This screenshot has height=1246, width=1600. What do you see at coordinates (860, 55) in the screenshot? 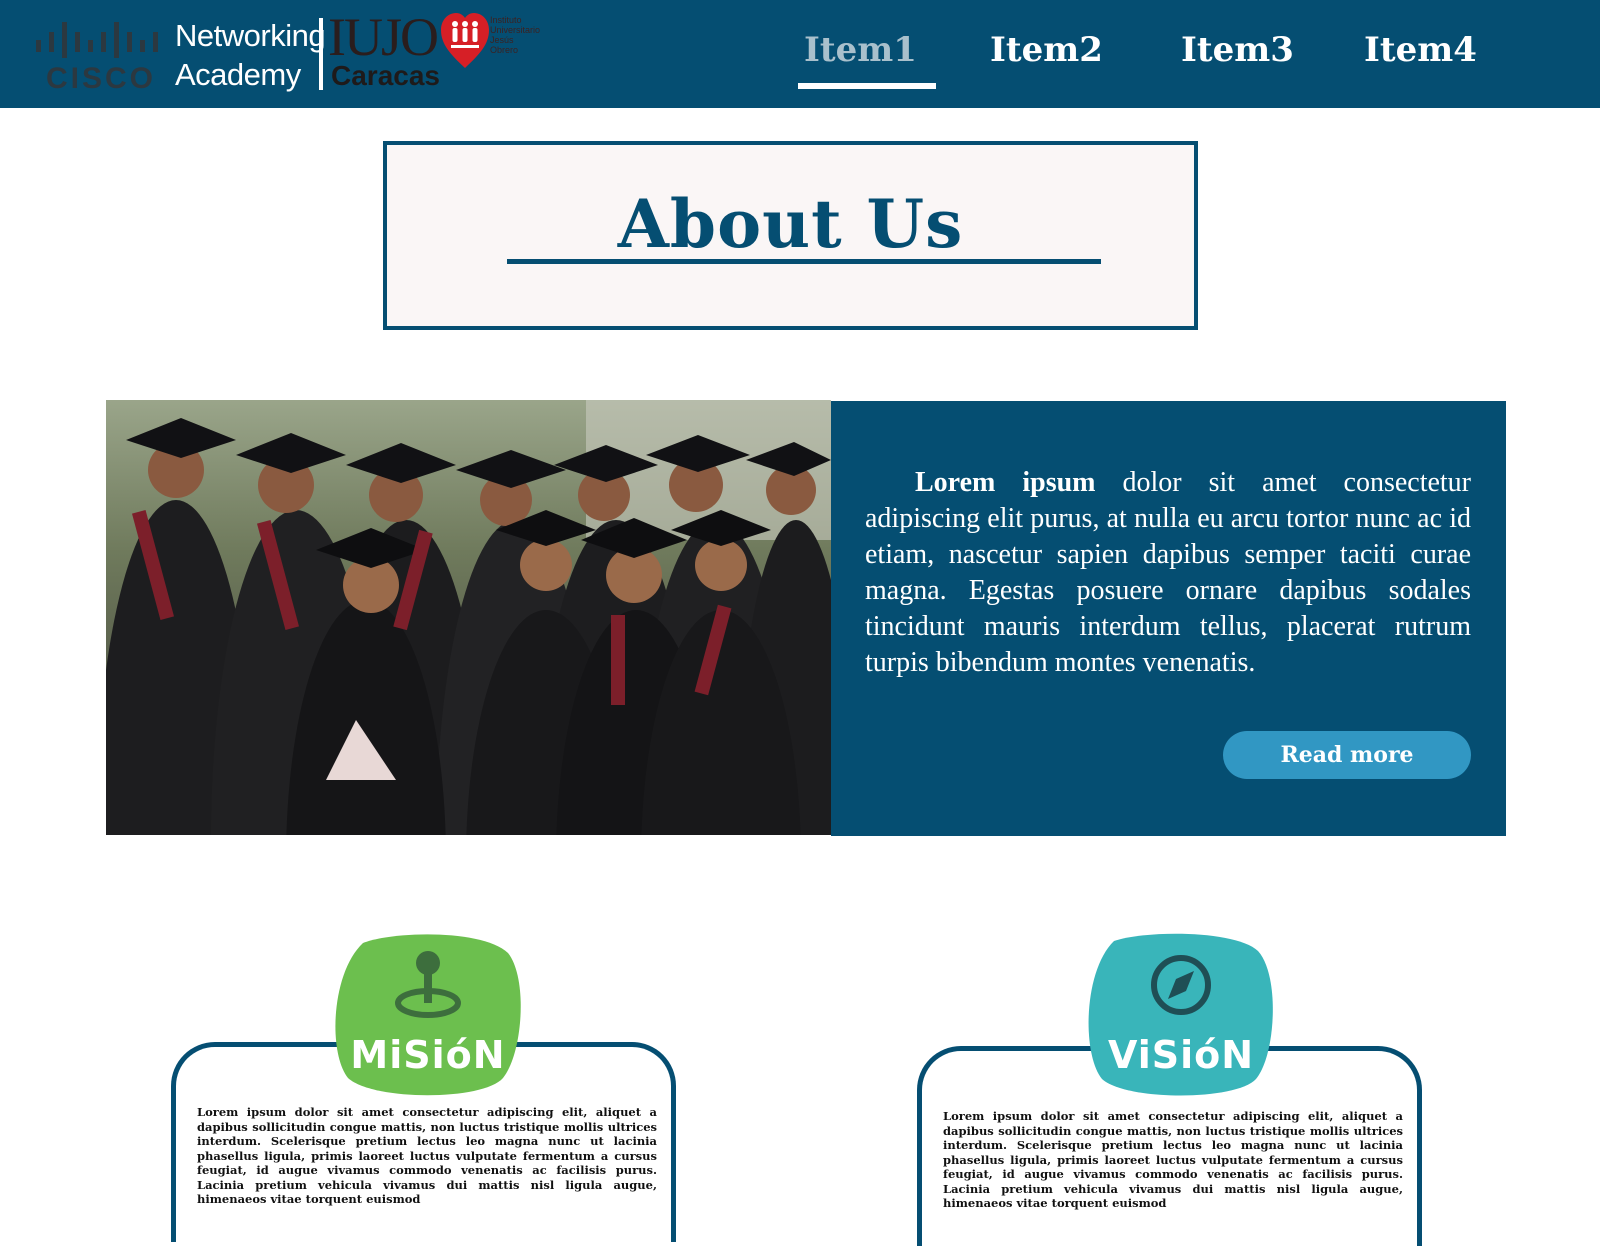
I see `nav-item-1: Item1` at bounding box center [860, 55].